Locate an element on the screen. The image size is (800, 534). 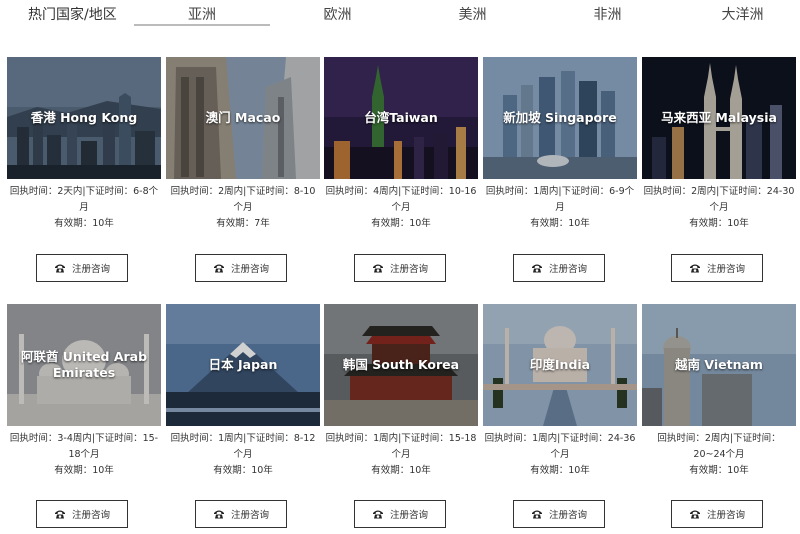
tab-americas: 美洲 is located at coordinates (472, 14).